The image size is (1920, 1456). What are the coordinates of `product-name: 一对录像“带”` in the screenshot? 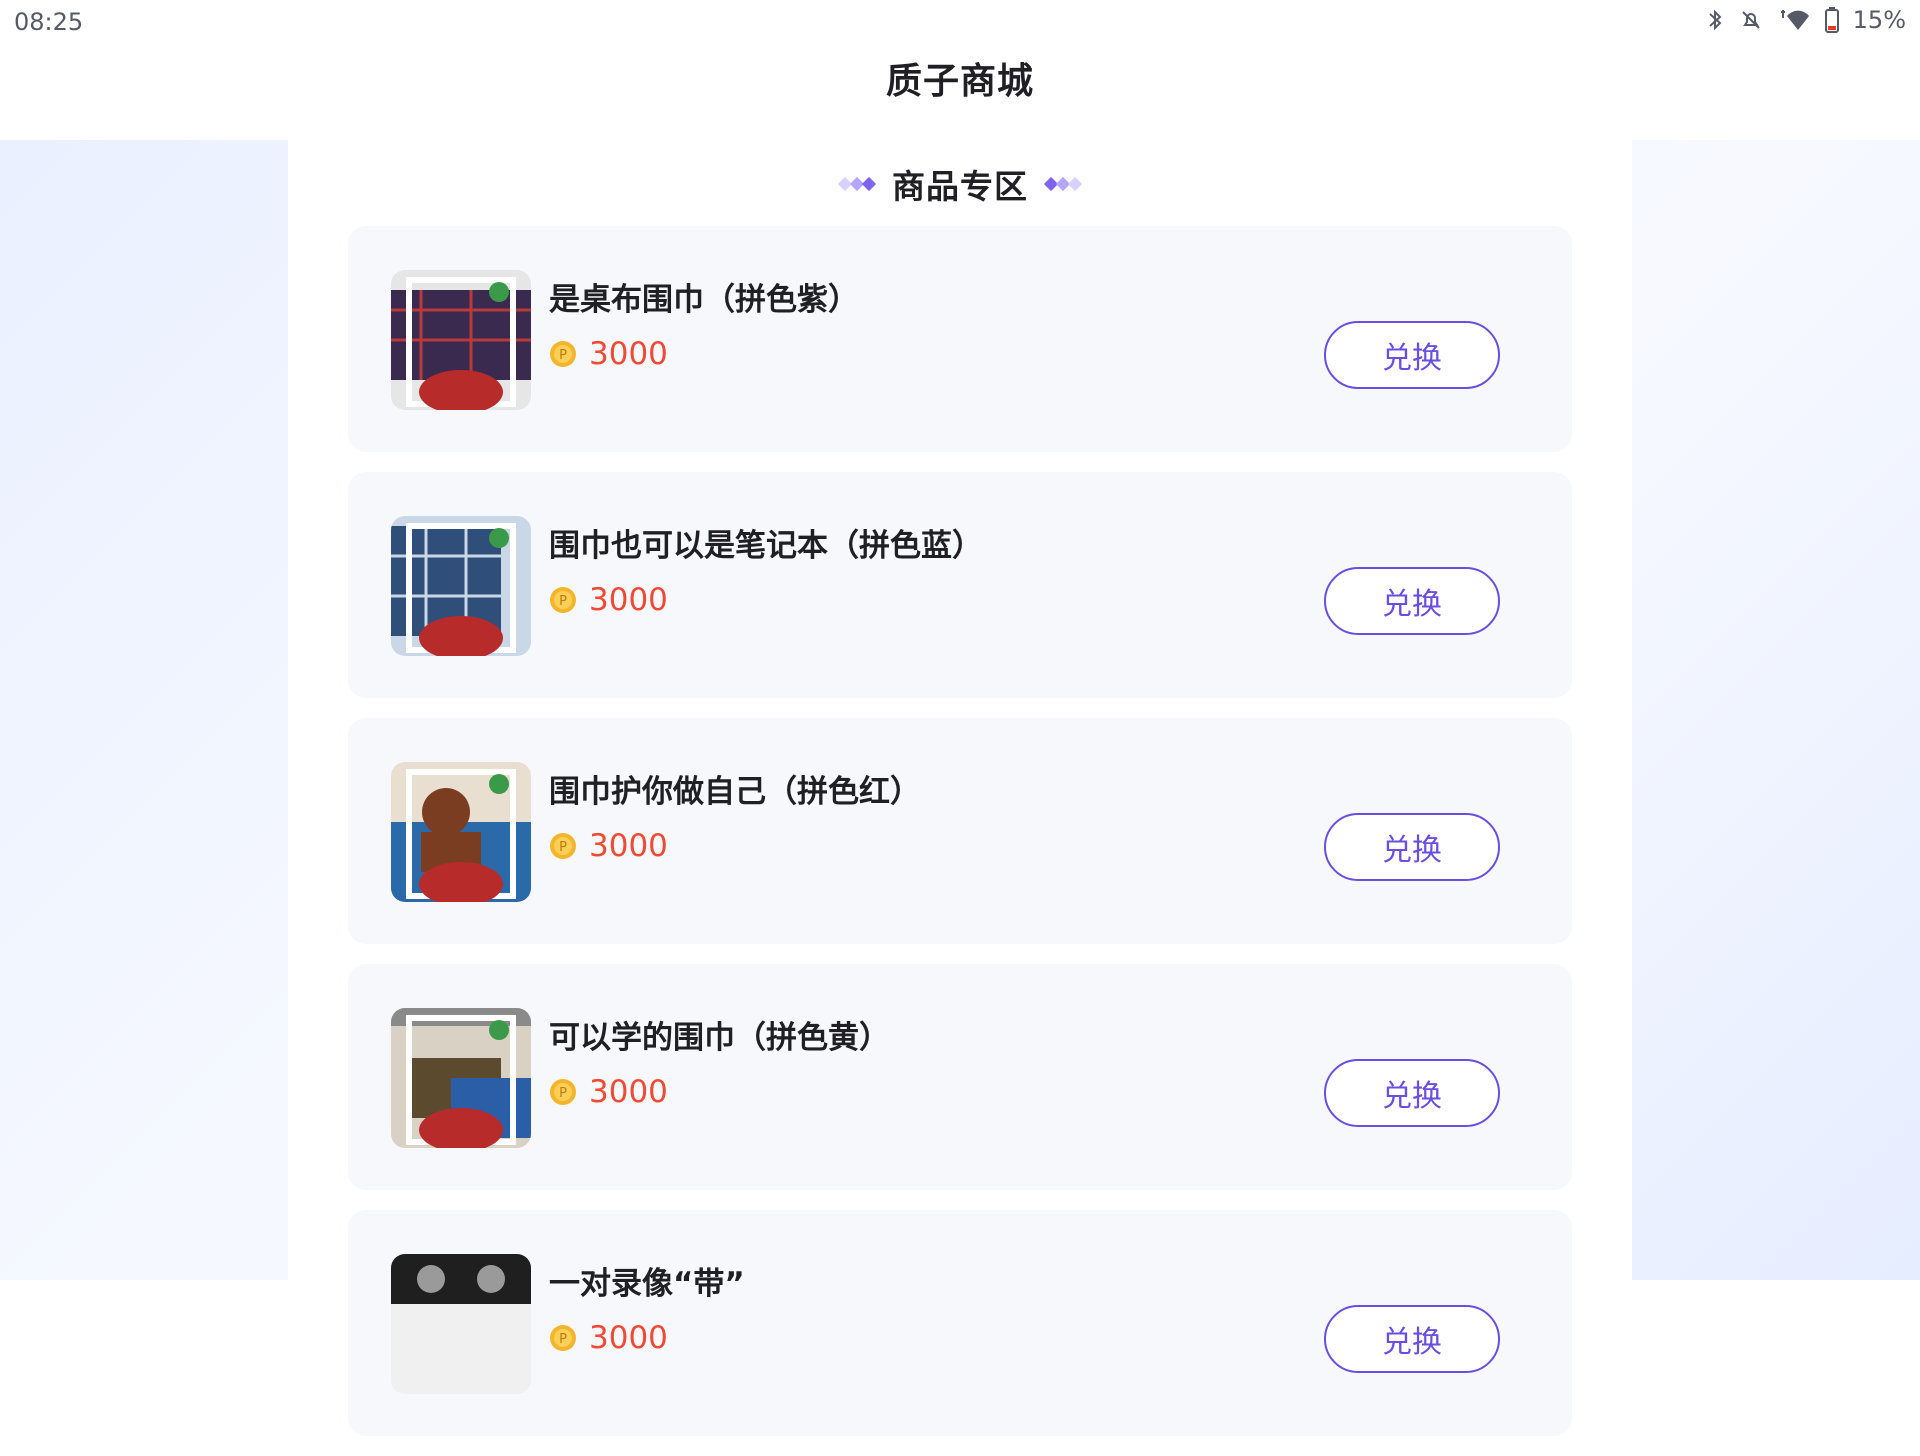 It's located at (647, 1284).